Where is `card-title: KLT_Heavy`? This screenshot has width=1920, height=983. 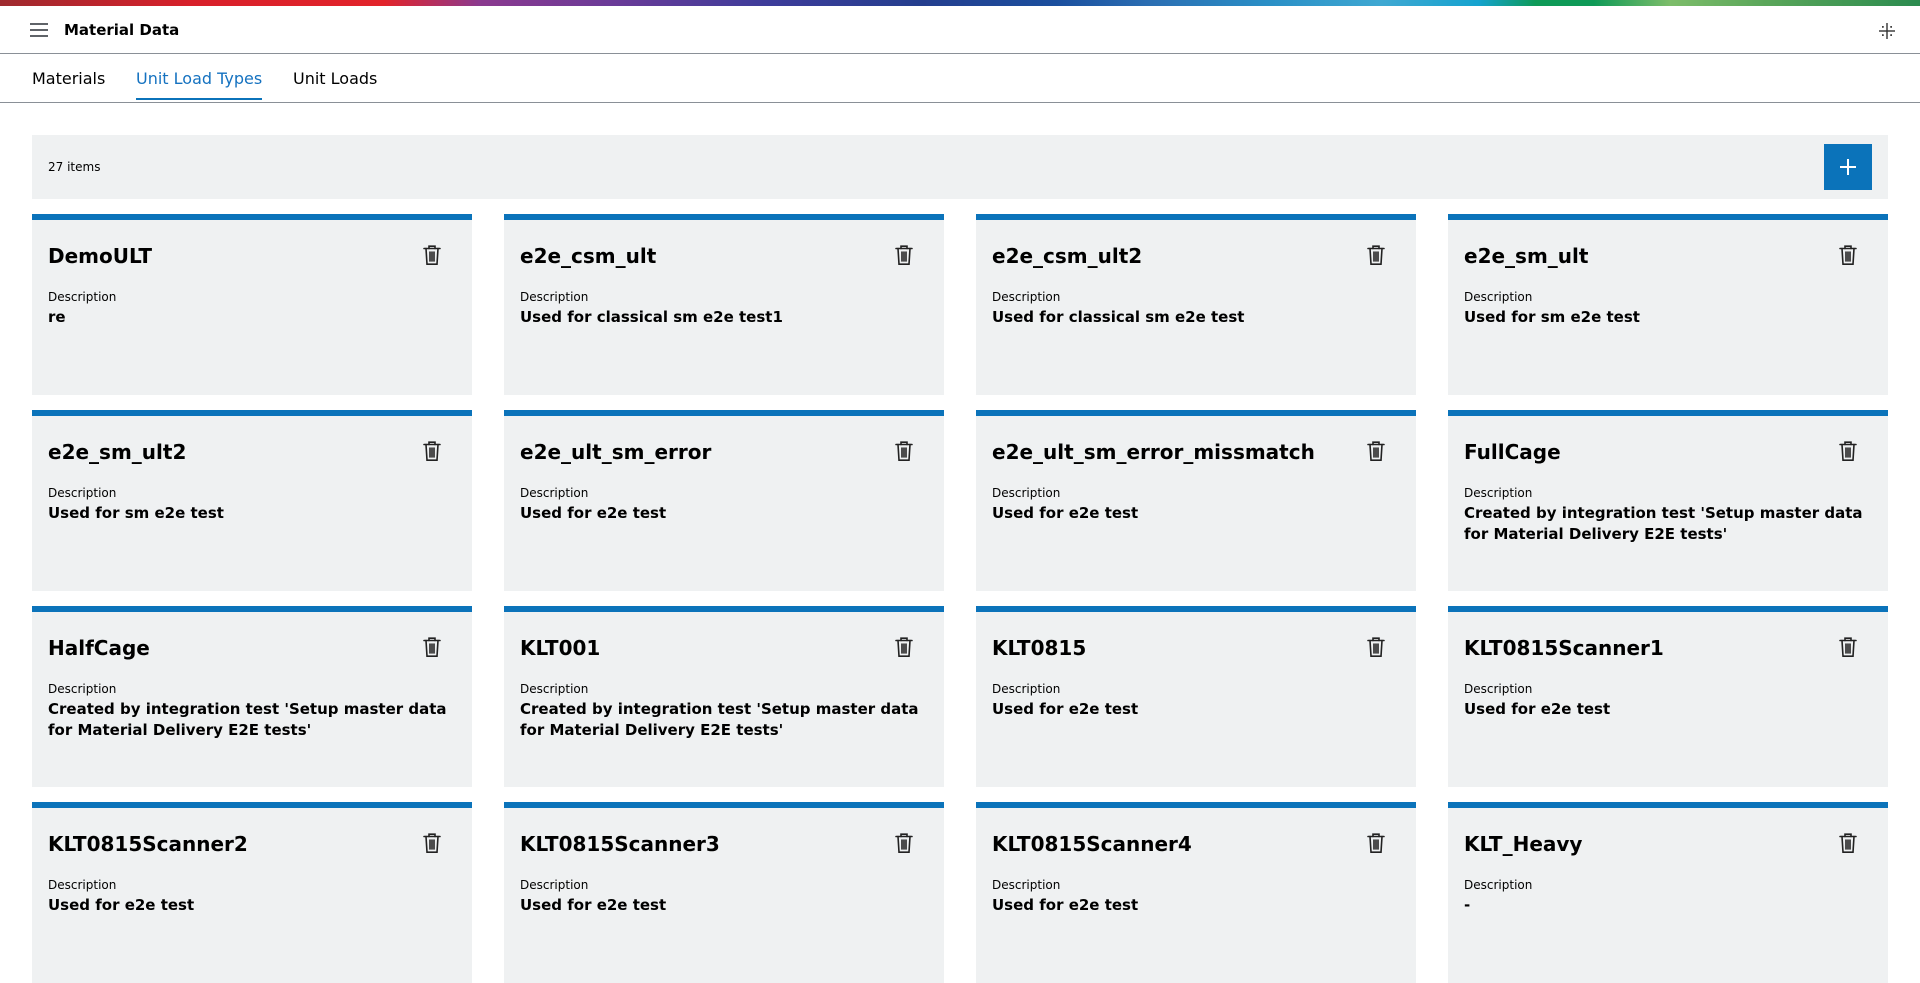
card-title: KLT_Heavy is located at coordinates (1523, 844).